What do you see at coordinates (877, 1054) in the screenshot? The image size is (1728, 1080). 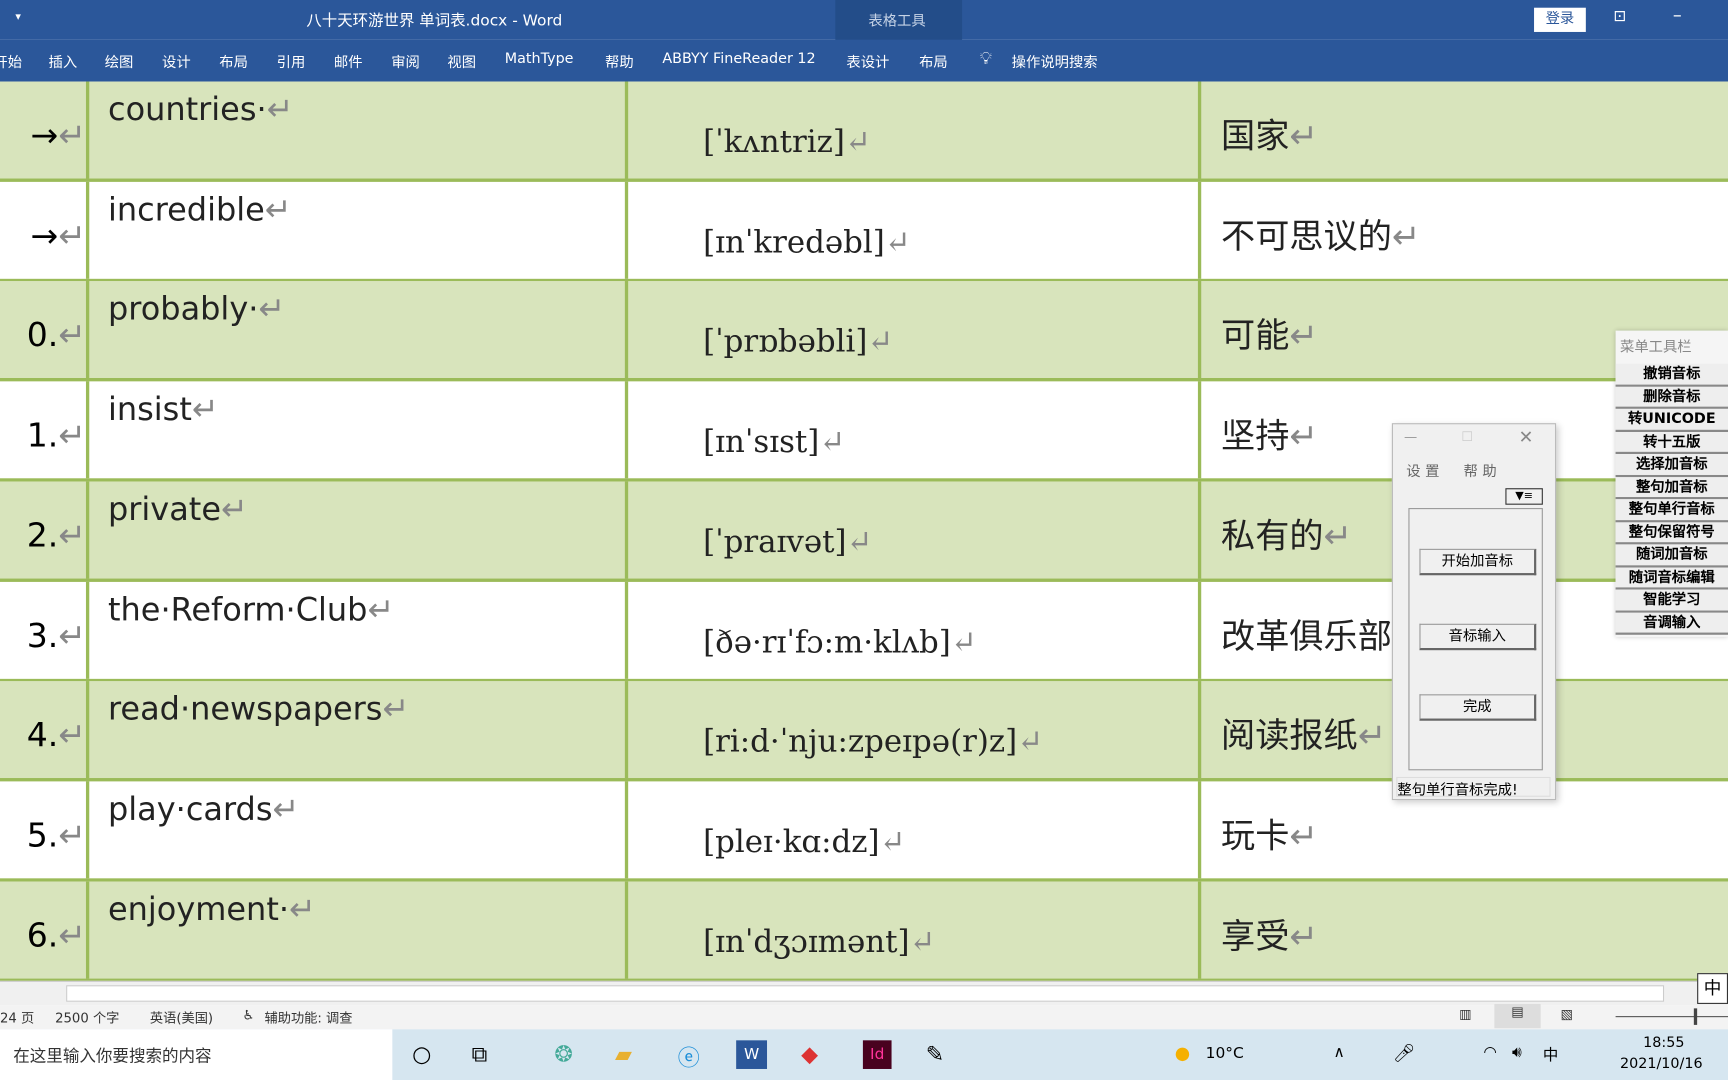 I see `indesign-icon: Id` at bounding box center [877, 1054].